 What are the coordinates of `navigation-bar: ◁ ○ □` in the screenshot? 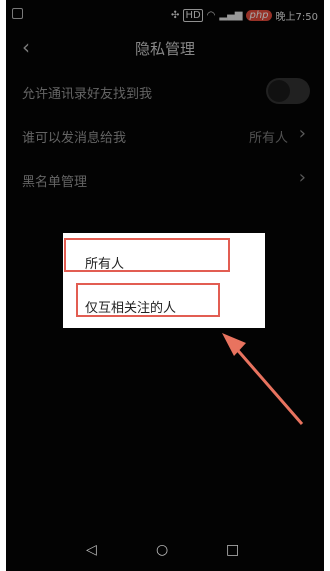 It's located at (165, 550).